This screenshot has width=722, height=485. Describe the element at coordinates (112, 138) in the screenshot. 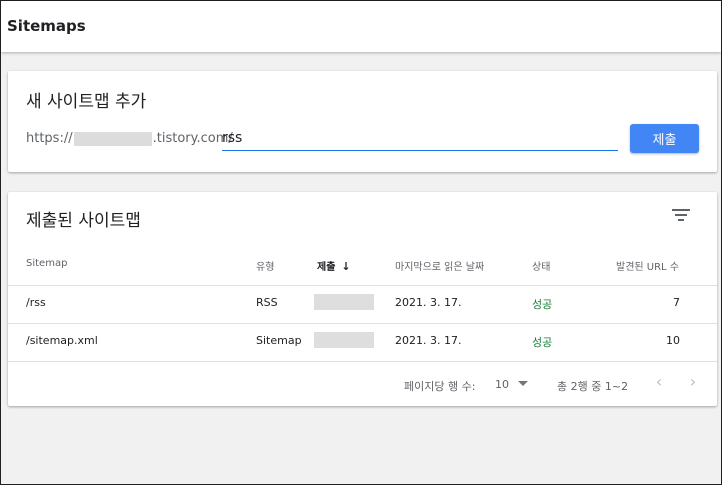

I see `redacted-blog-name` at that location.